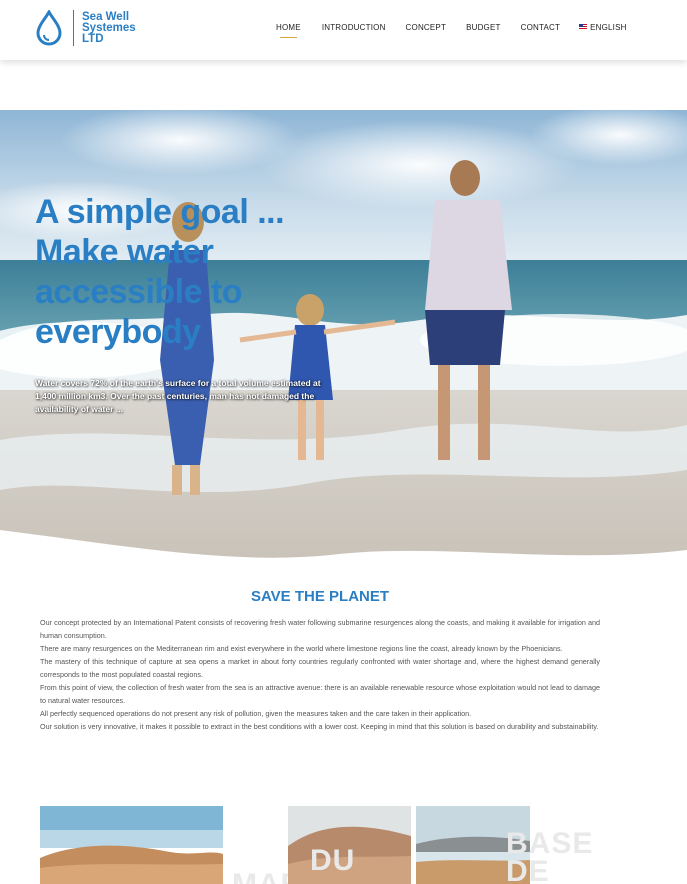  What do you see at coordinates (49, 28) in the screenshot?
I see `water-drop-icon` at bounding box center [49, 28].